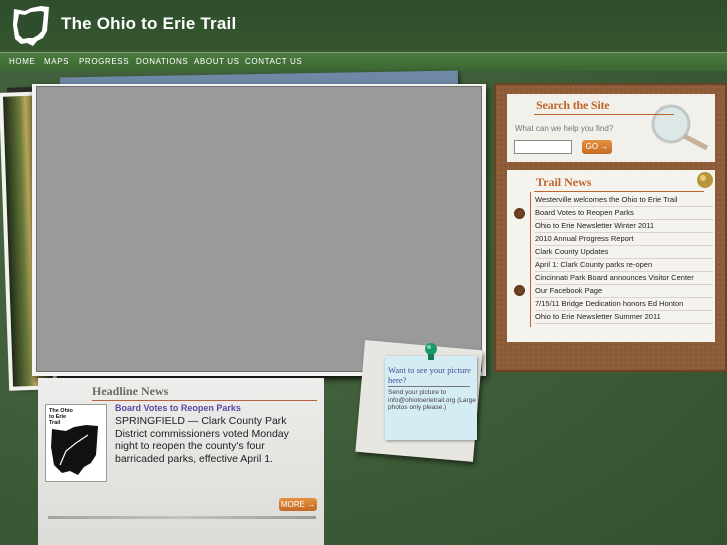 This screenshot has width=727, height=545. I want to click on headline-link: Board Votes to Reopen Parks, so click(178, 408).